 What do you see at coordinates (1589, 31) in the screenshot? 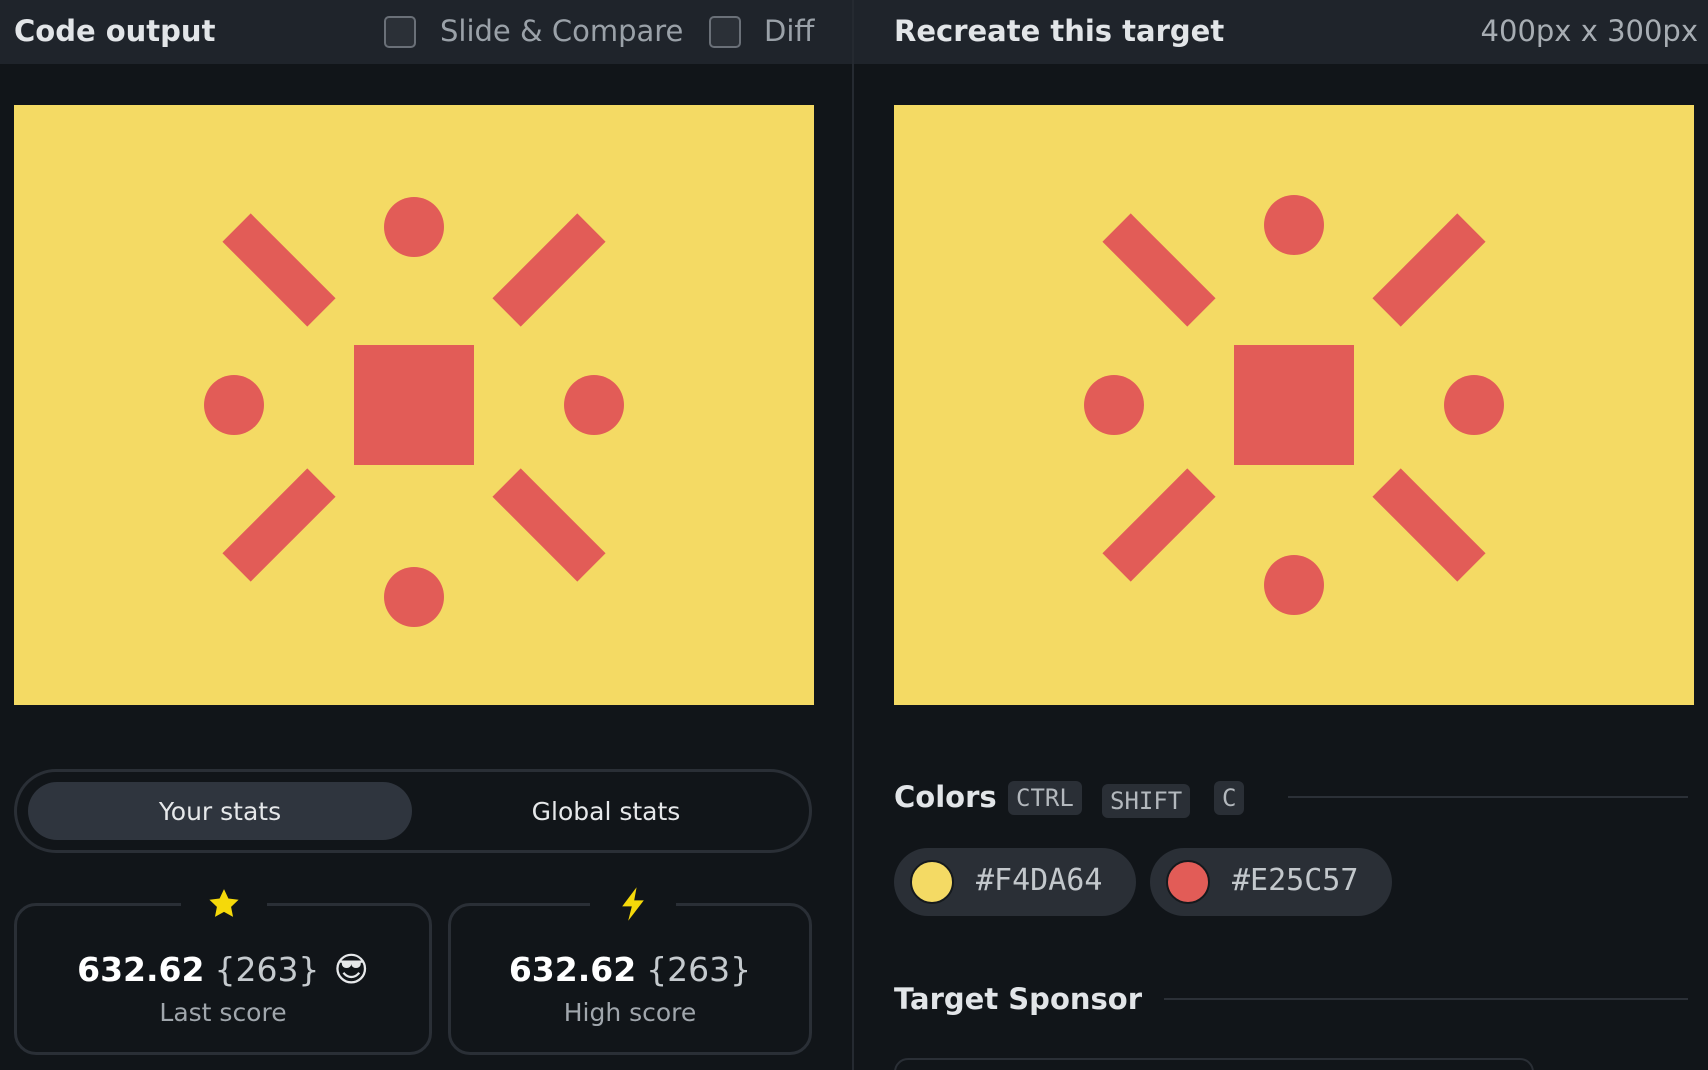
I see `target-dimensions: 400px x 300px` at bounding box center [1589, 31].